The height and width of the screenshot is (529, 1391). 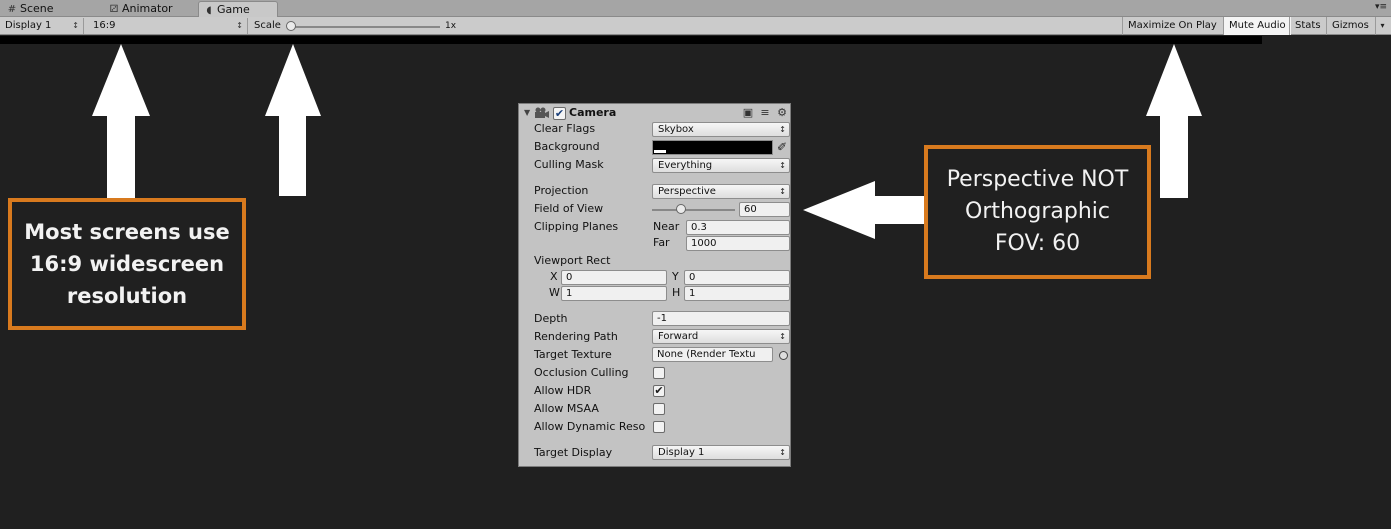 What do you see at coordinates (687, 191) in the screenshot?
I see `projection-value: Perspective` at bounding box center [687, 191].